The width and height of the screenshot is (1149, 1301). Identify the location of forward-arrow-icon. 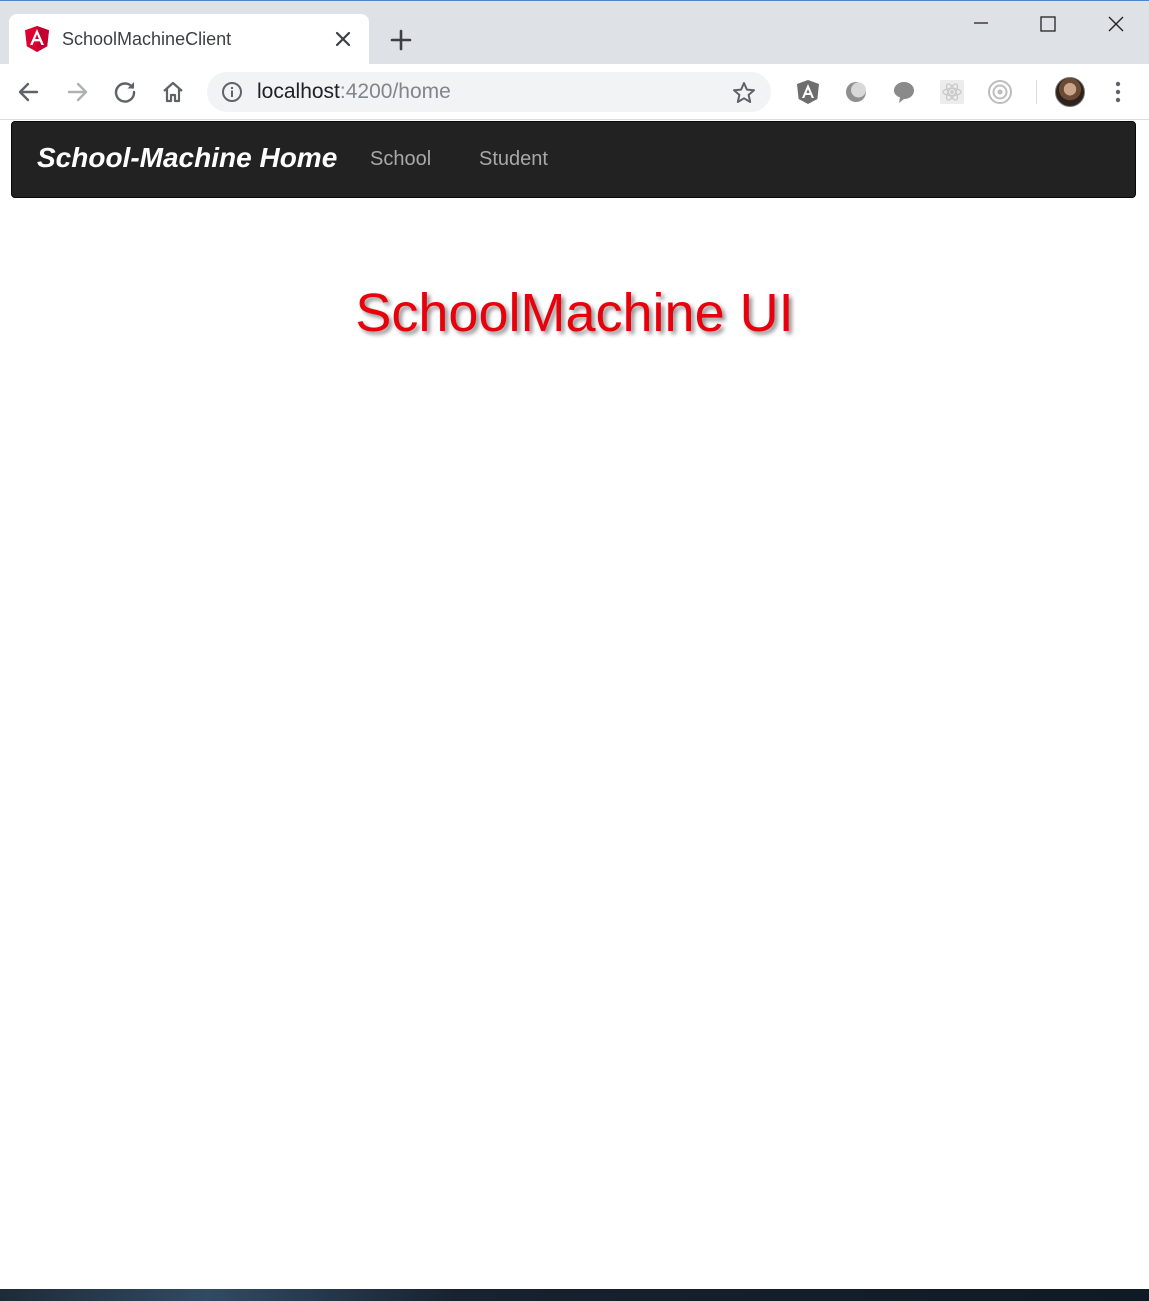
(77, 92).